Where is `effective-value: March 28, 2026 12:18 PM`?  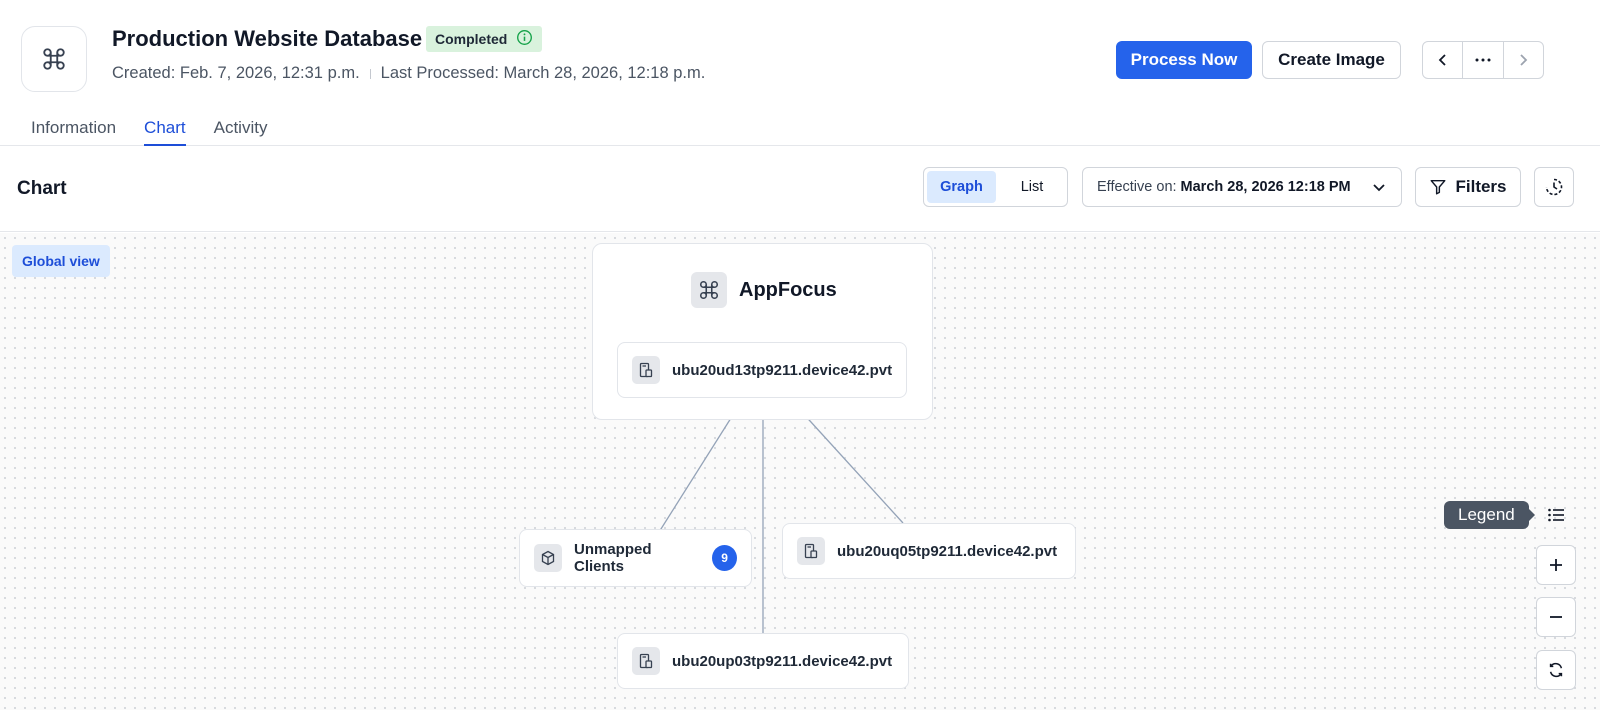 effective-value: March 28, 2026 12:18 PM is located at coordinates (1265, 187).